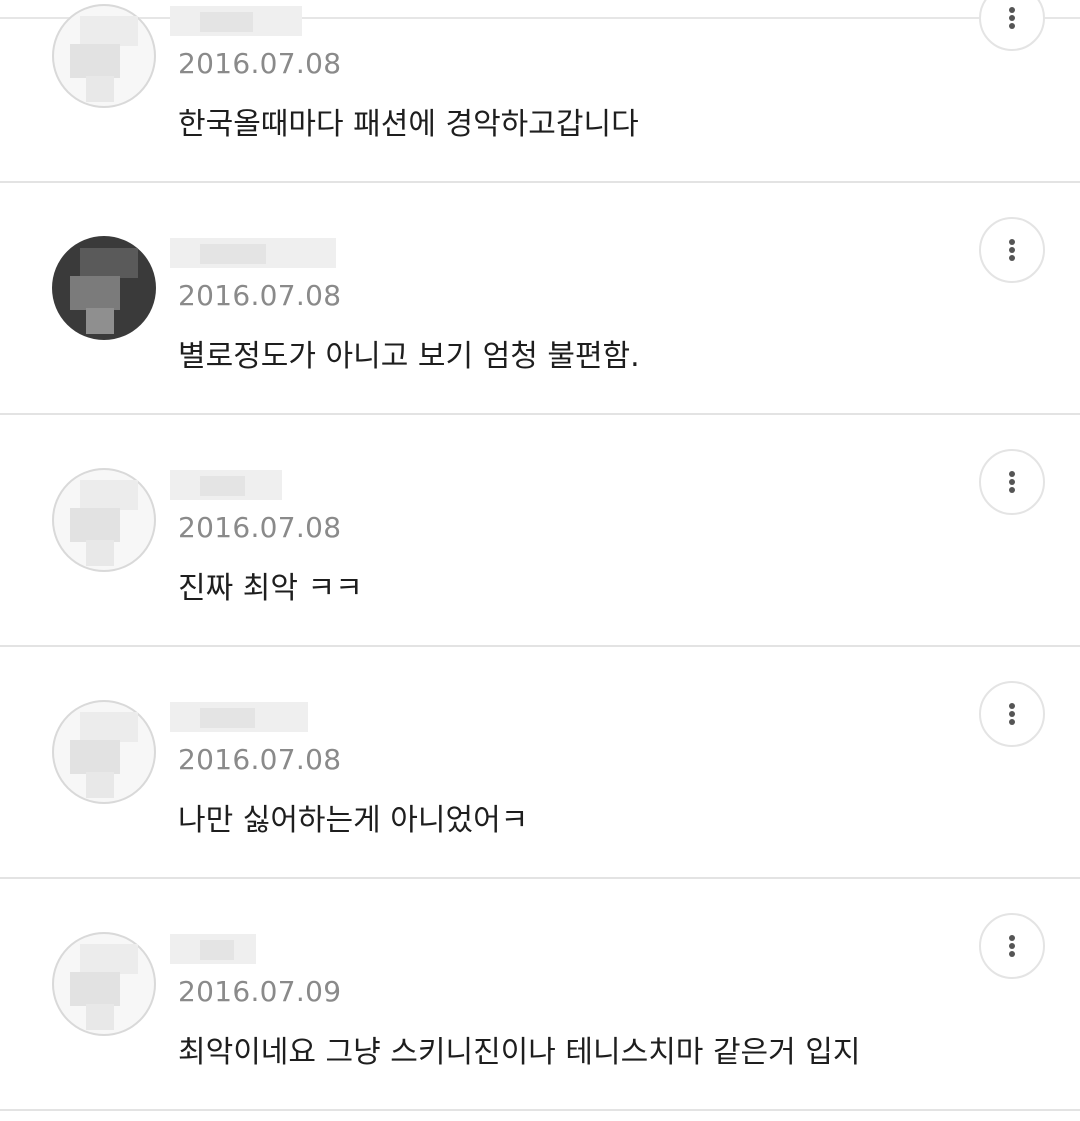 The width and height of the screenshot is (1080, 1121). What do you see at coordinates (408, 124) in the screenshot?
I see `comment-text: 한국올때마다 패션에 경악하고갑니다` at bounding box center [408, 124].